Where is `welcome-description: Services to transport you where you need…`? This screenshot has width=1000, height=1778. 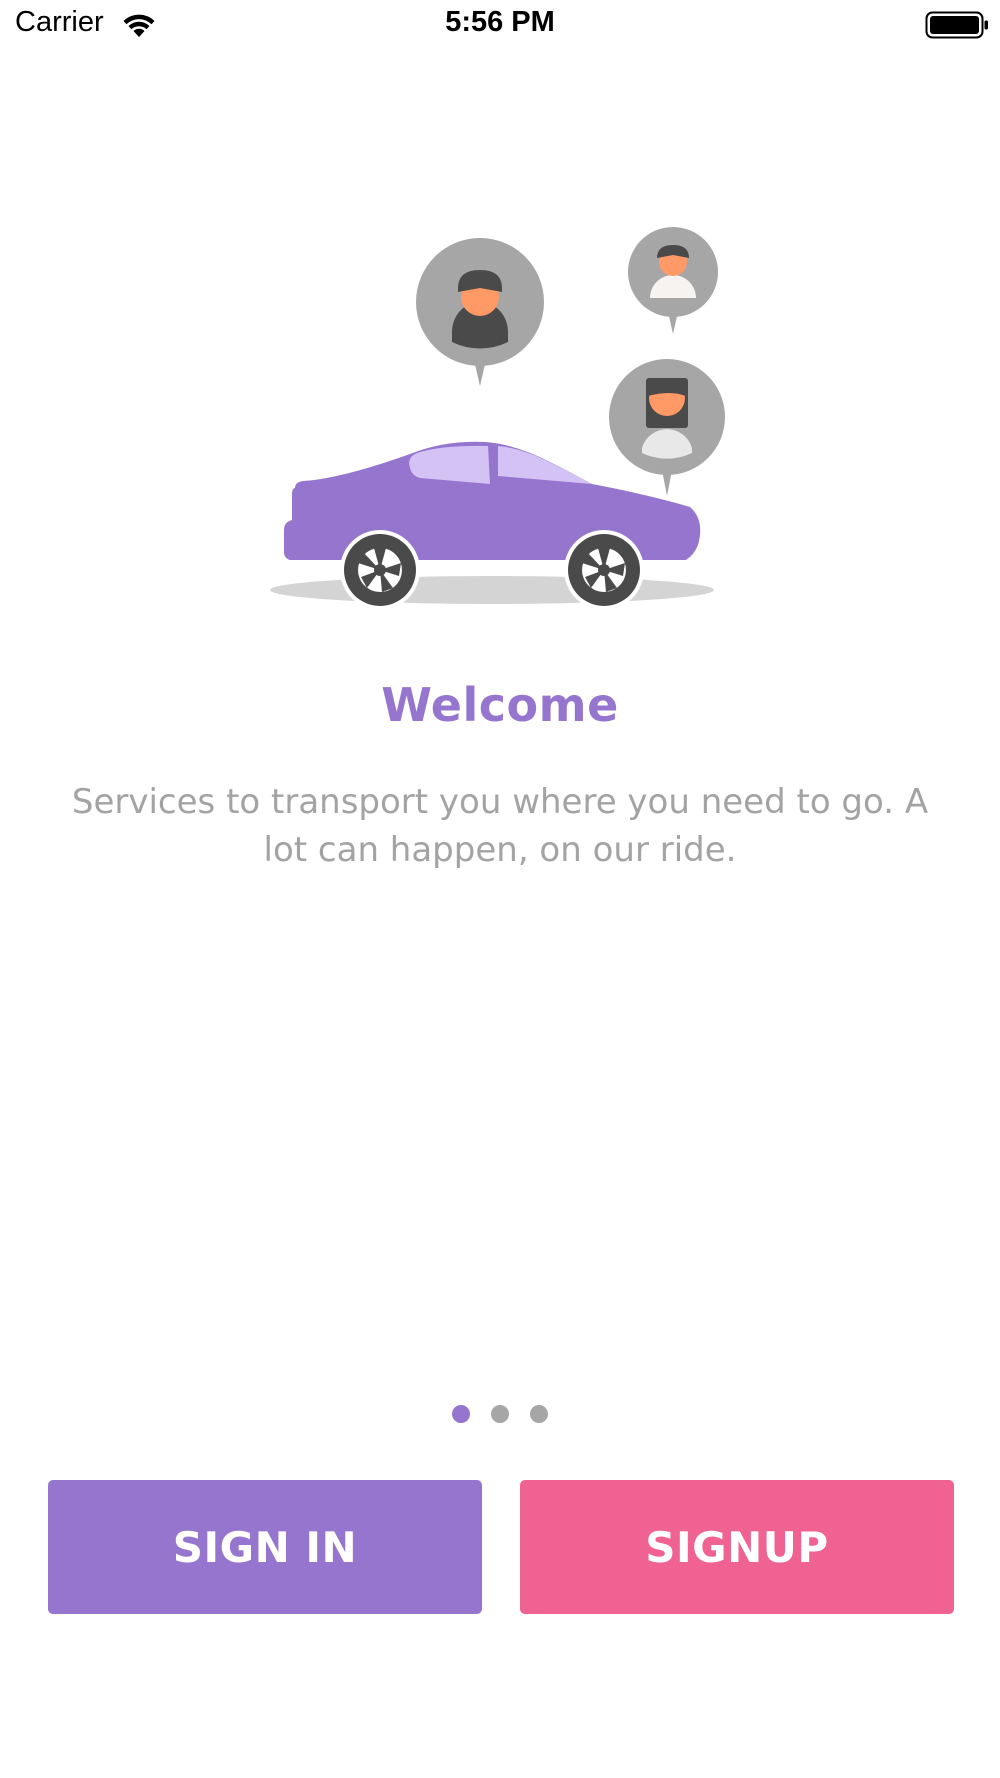
welcome-description: Services to transport you where you need… is located at coordinates (500, 826).